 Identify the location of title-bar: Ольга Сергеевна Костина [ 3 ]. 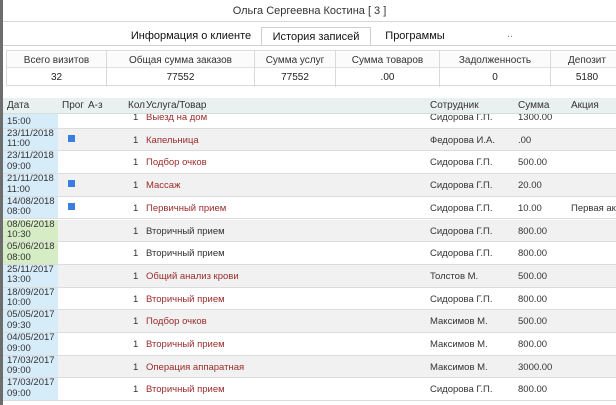
(309, 11).